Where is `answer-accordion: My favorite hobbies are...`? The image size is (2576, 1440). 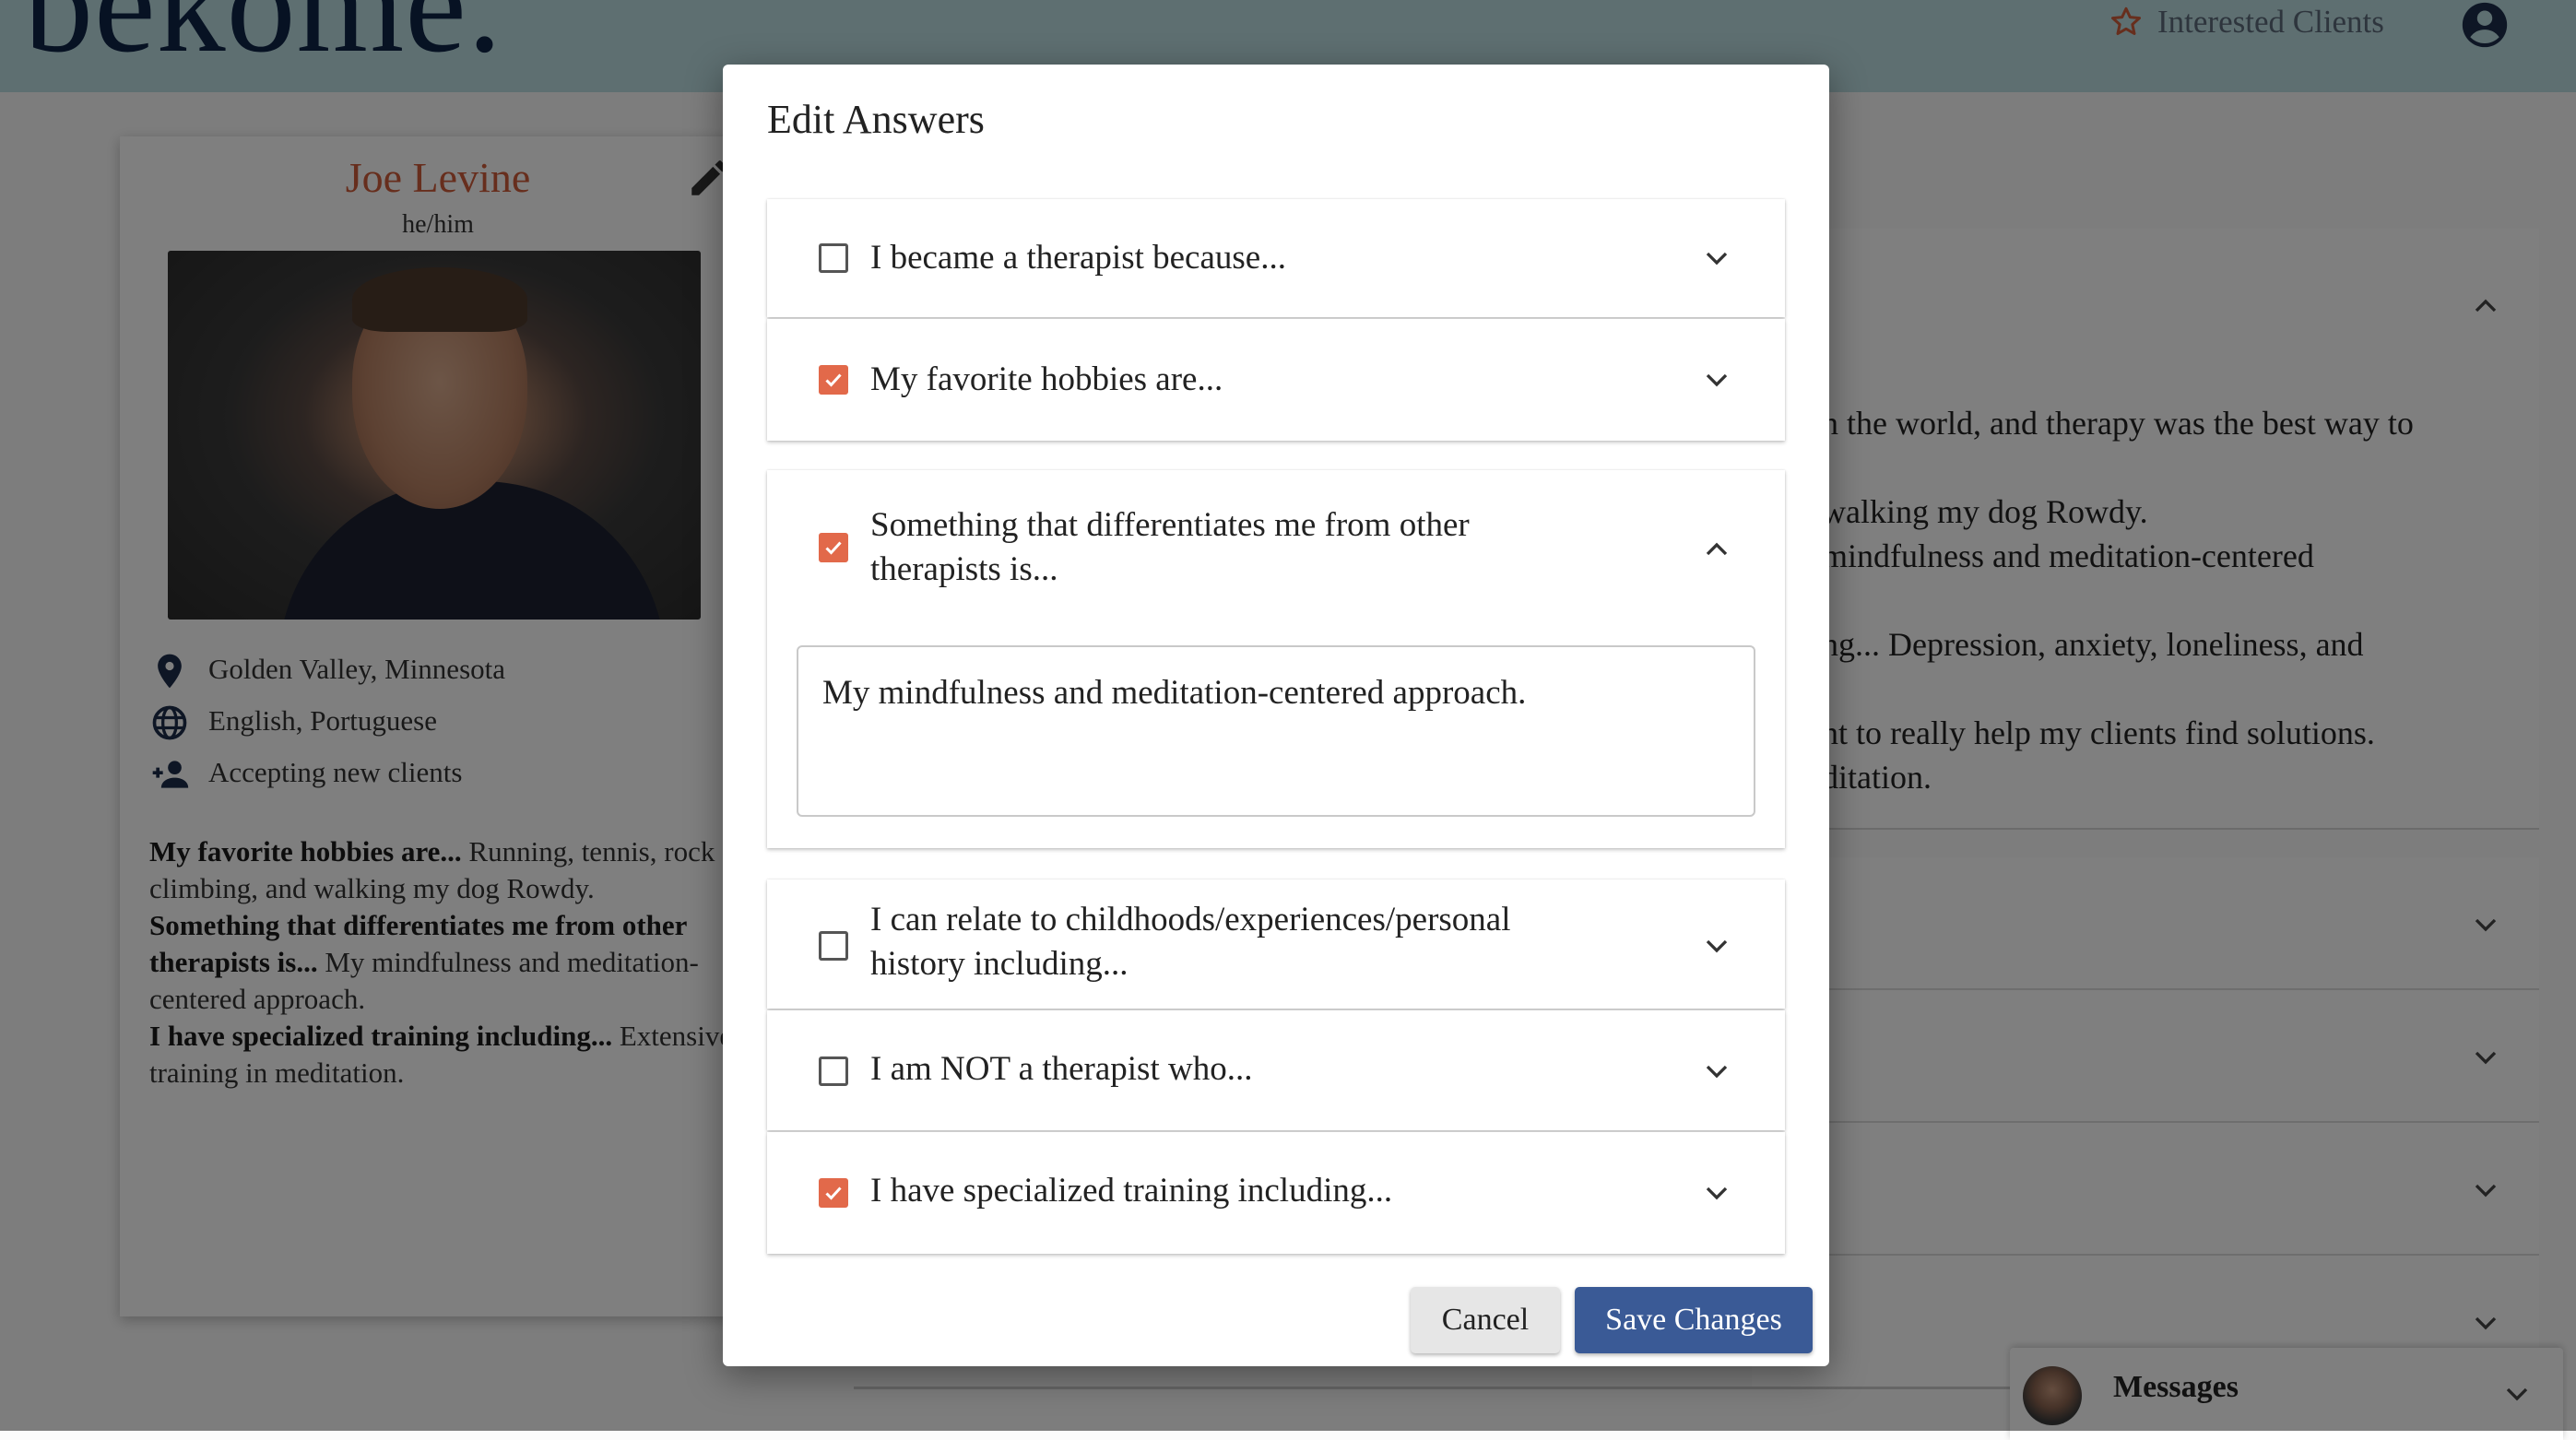 answer-accordion: My favorite hobbies are... is located at coordinates (1276, 380).